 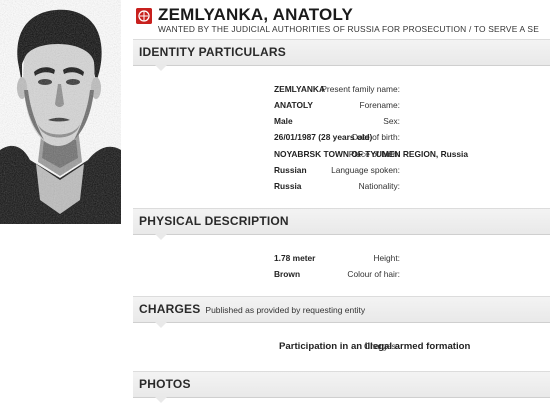 I want to click on section-identity-particulars: IDENTITY PARTICULARS, so click(x=341, y=55).